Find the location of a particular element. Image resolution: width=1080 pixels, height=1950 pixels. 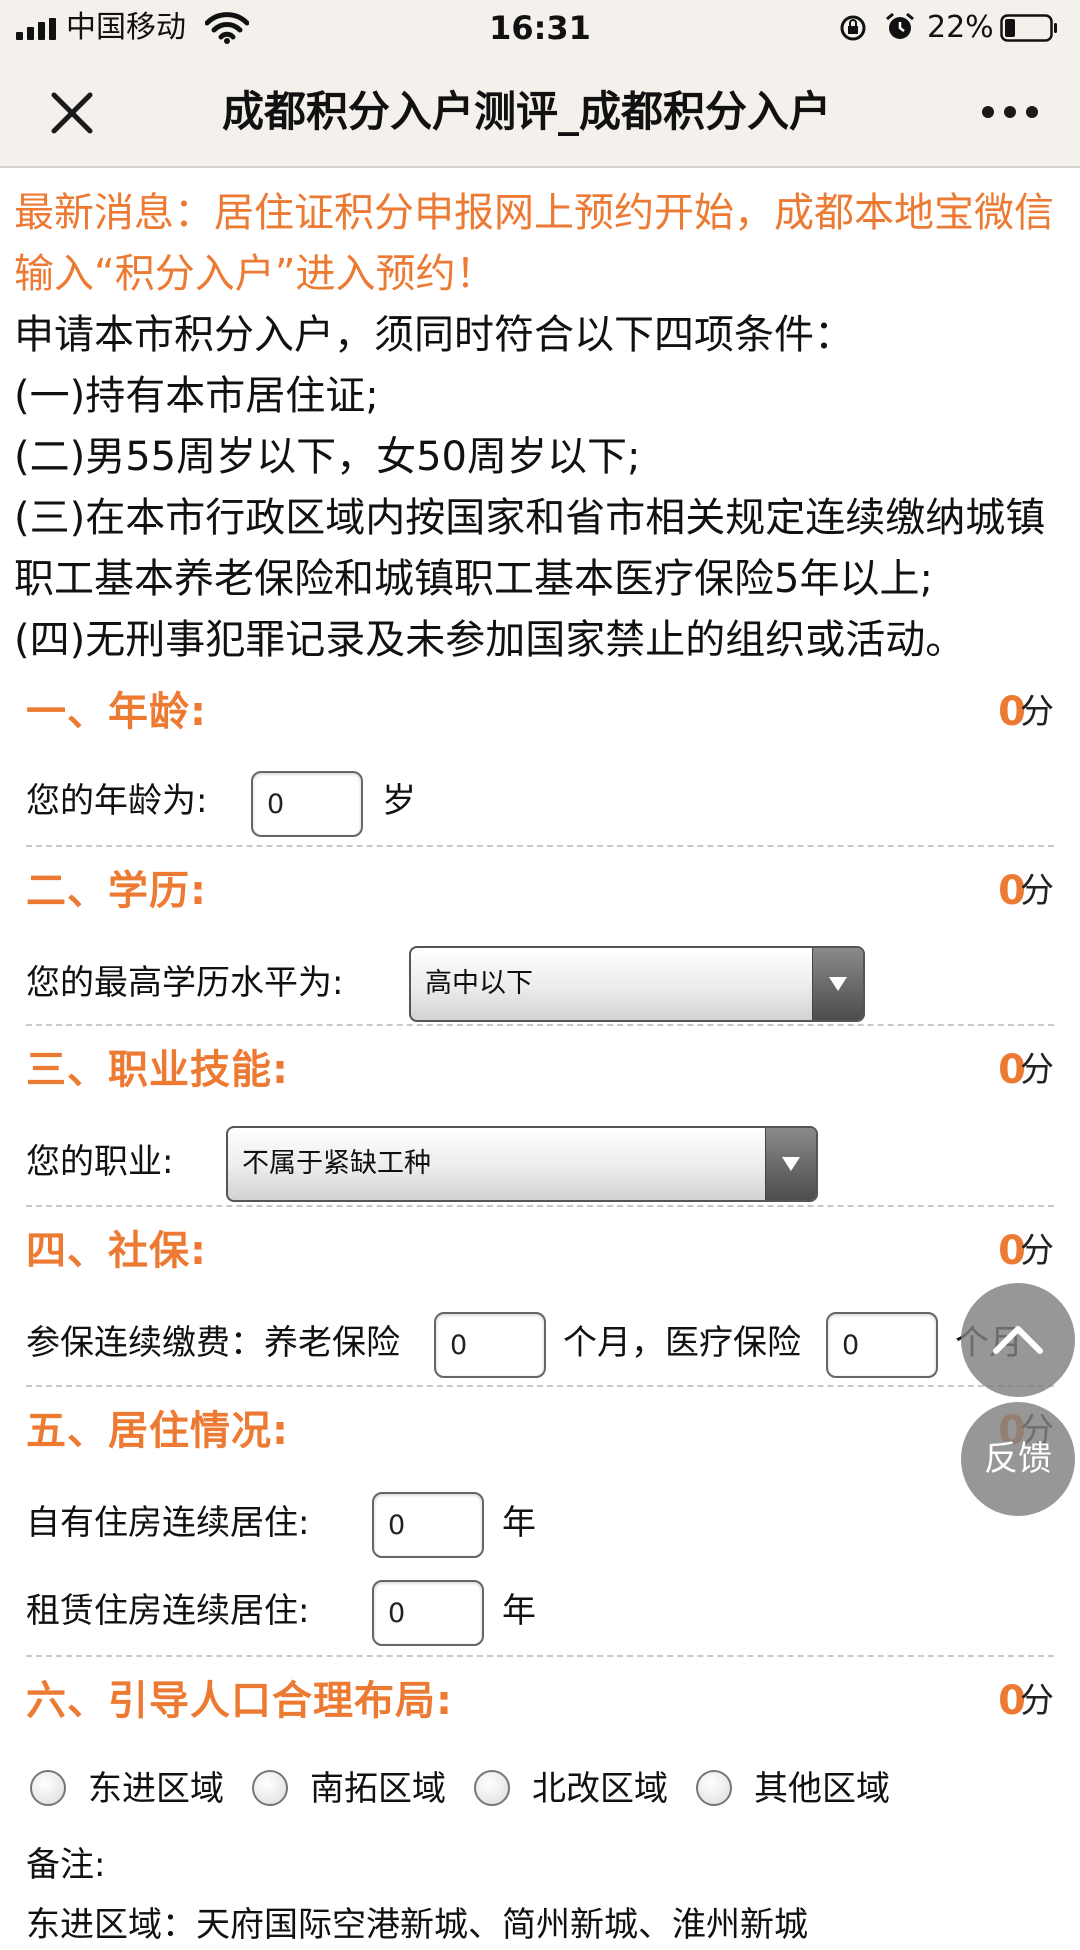

nav-bar: 成都积分入户测评_成都积分入户 is located at coordinates (540, 112).